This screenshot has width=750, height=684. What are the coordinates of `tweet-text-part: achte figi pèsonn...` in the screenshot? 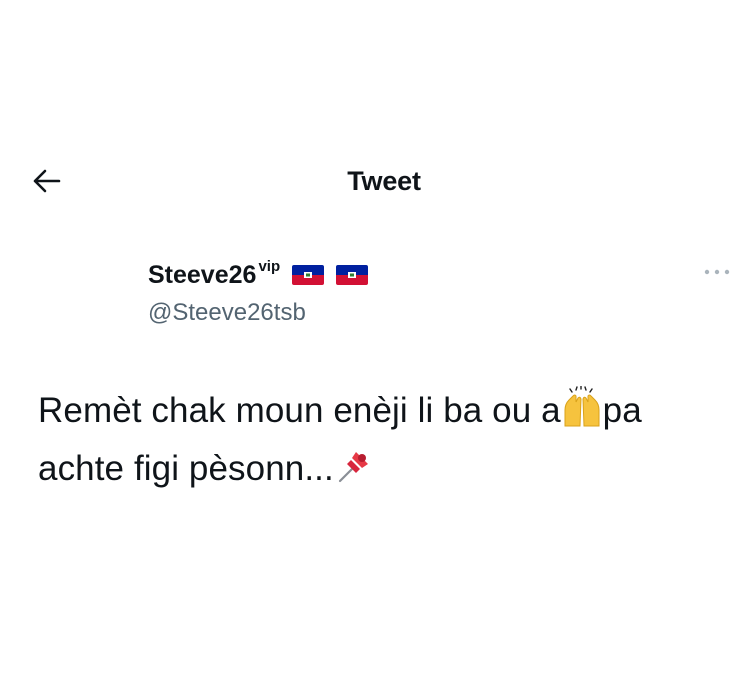 It's located at (186, 468).